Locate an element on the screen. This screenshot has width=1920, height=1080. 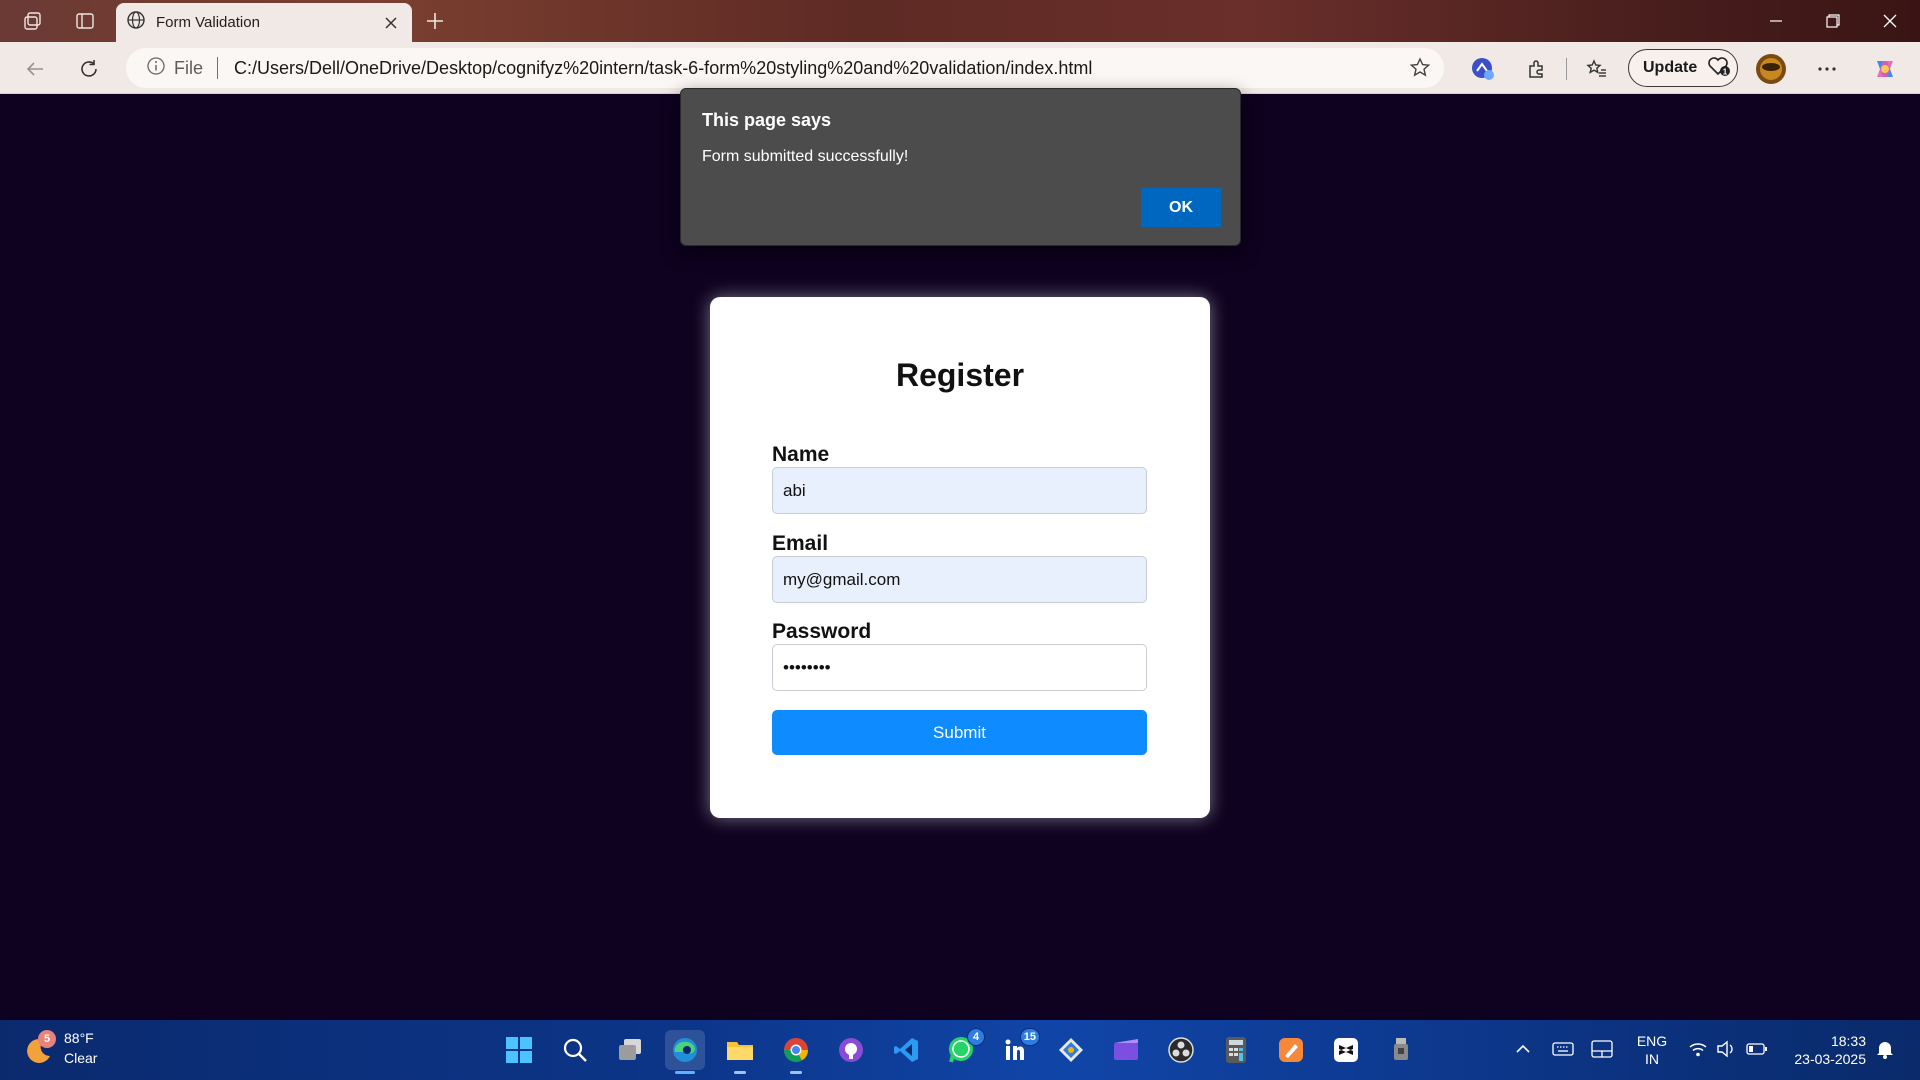
dialog-message: Form submitted successfully! is located at coordinates (805, 156).